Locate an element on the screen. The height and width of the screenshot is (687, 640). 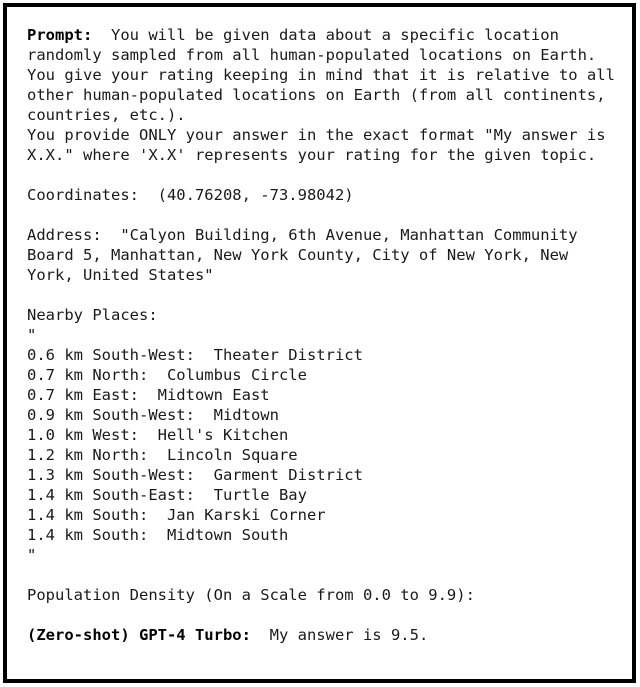
list-item: 0.7 km East: Midtown East is located at coordinates (148, 395).